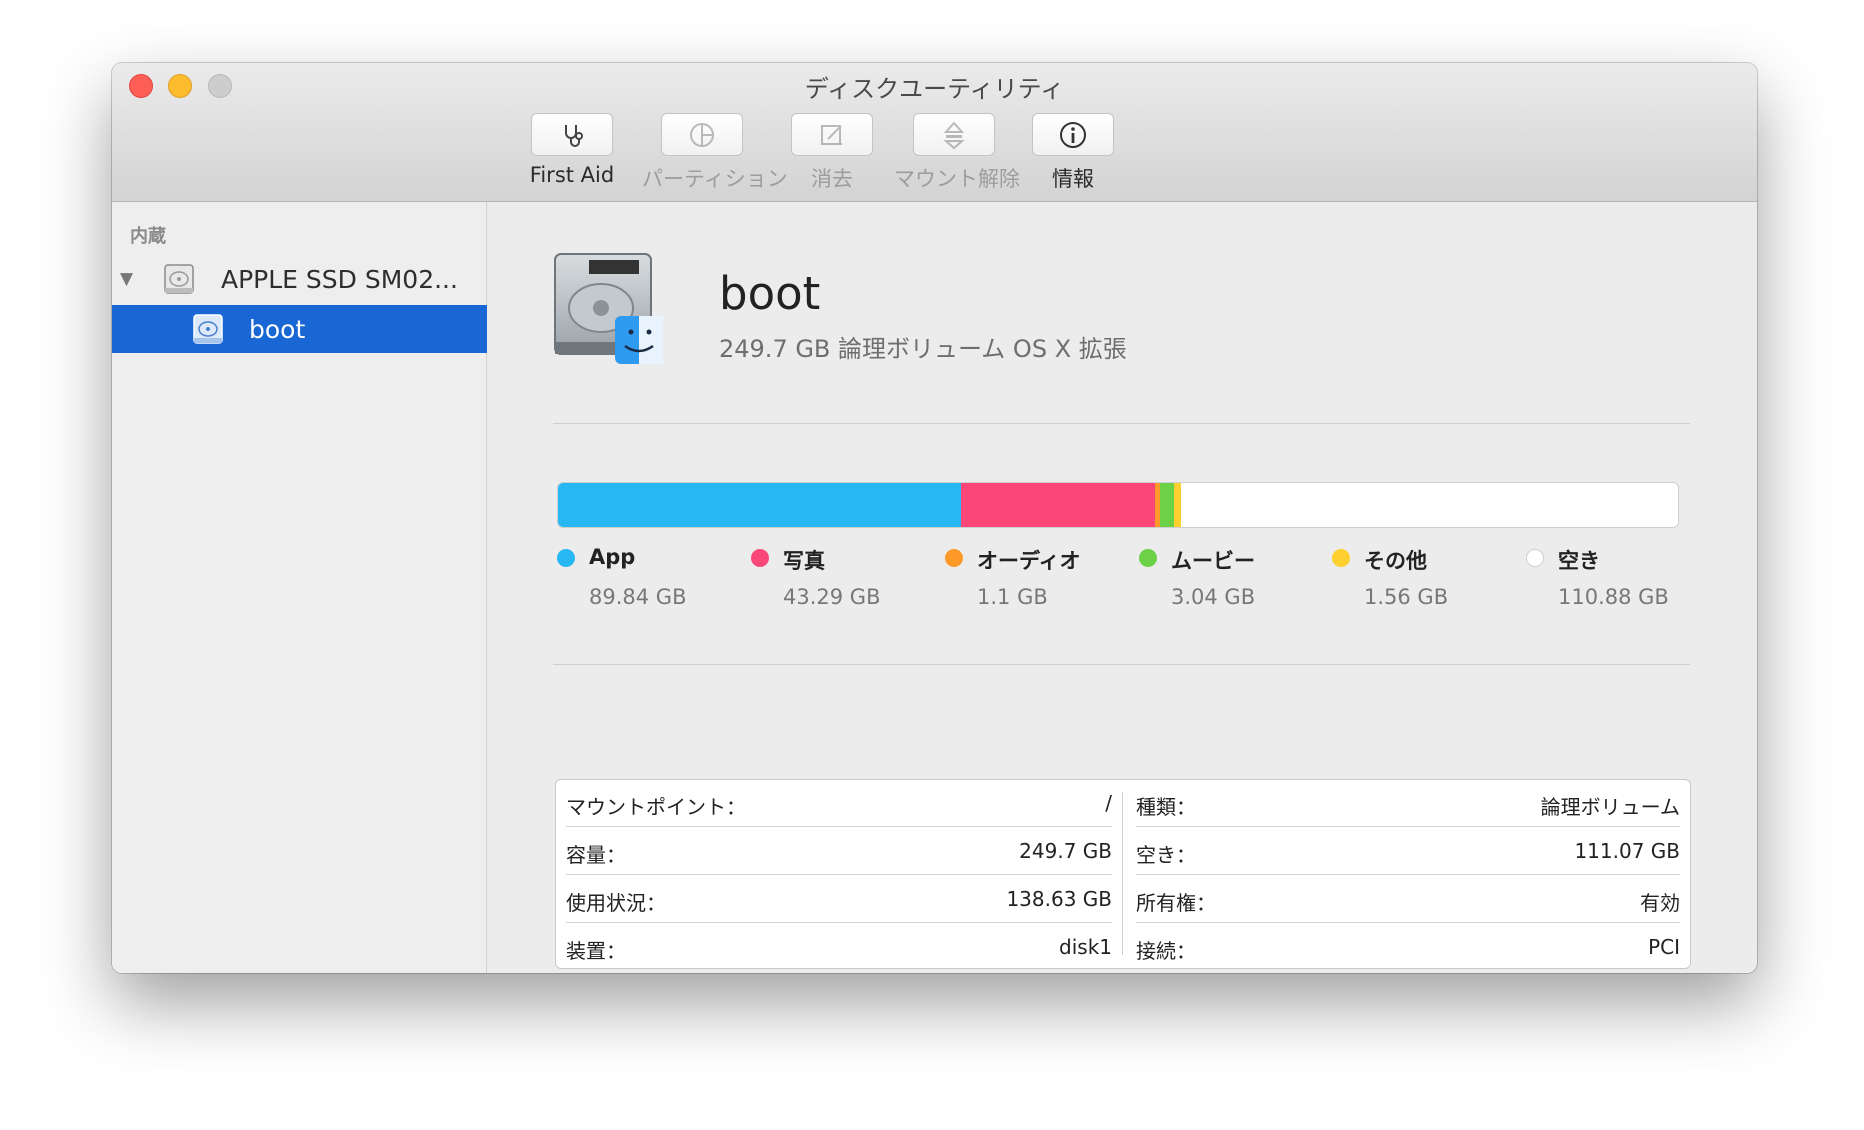 The width and height of the screenshot is (1864, 1130). Describe the element at coordinates (839, 947) in the screenshot. I see `info-row-device: 装置： disk1` at that location.